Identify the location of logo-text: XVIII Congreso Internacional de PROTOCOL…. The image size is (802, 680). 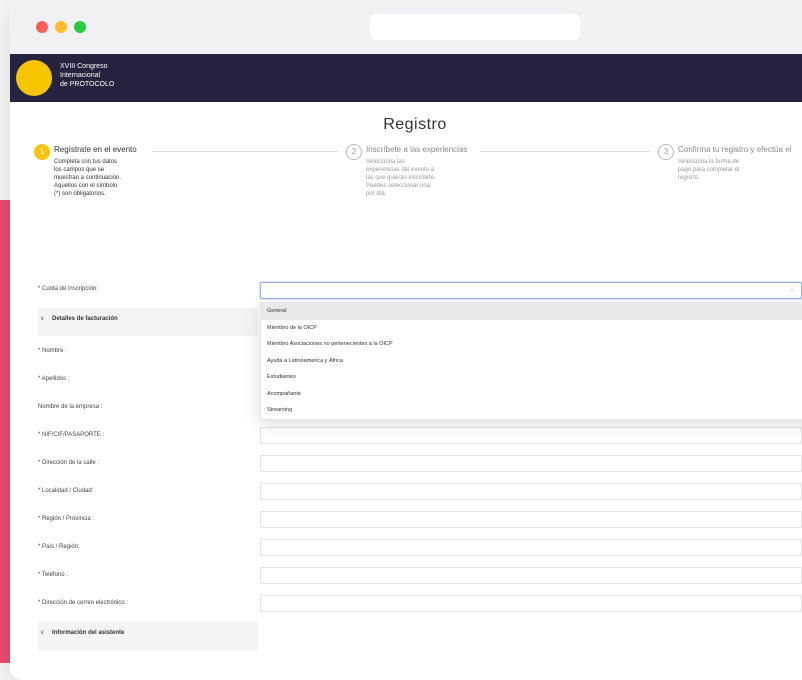
(87, 75).